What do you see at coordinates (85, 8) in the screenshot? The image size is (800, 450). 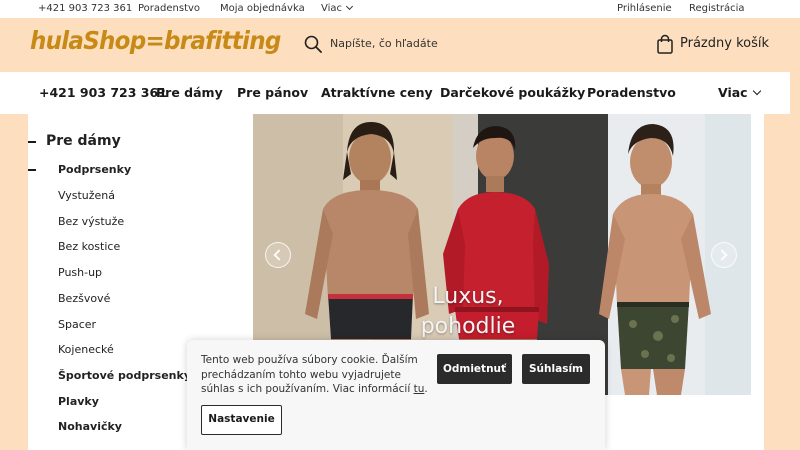 I see `topbar-phone-link: +421 903 723 361` at bounding box center [85, 8].